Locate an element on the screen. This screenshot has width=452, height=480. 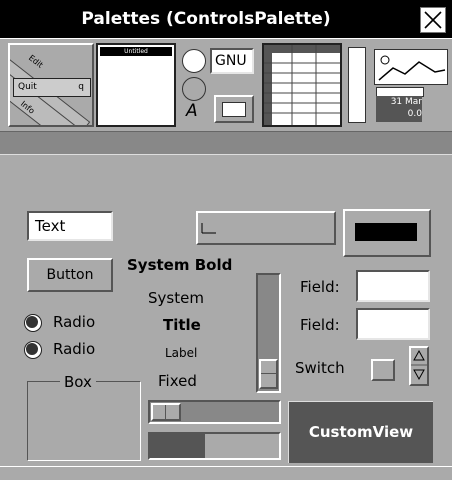
vertical-scroller is located at coordinates (268, 333).